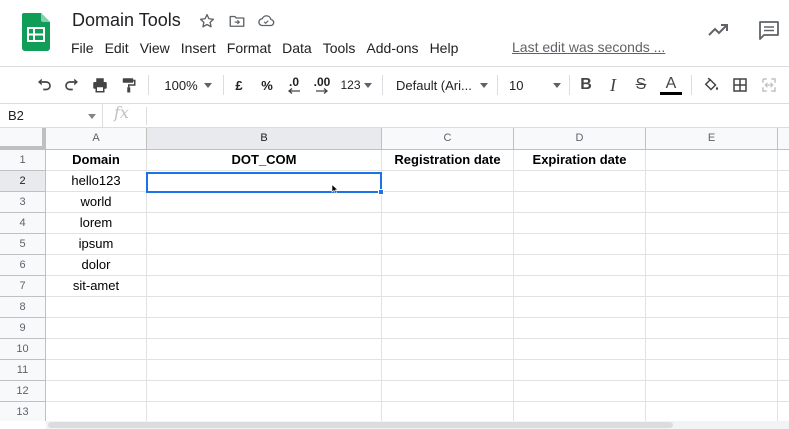 The width and height of the screenshot is (789, 429). I want to click on cell-e13, so click(712, 411).